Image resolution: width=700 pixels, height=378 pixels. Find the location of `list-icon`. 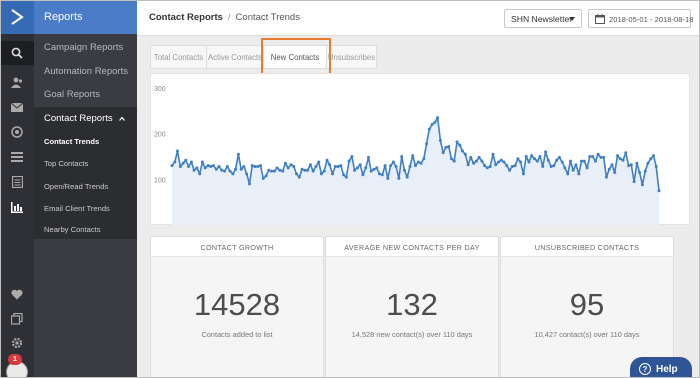

list-icon is located at coordinates (17, 157).